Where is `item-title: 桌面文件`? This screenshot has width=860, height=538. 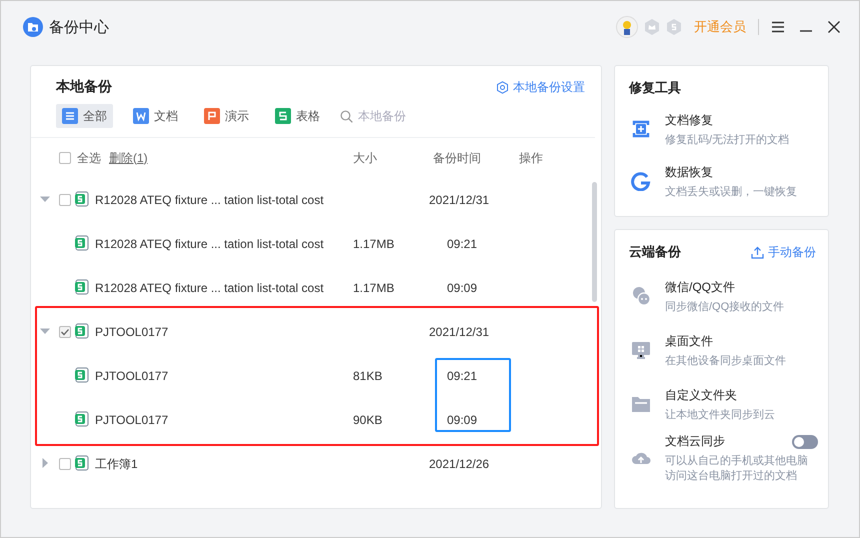 item-title: 桌面文件 is located at coordinates (689, 341).